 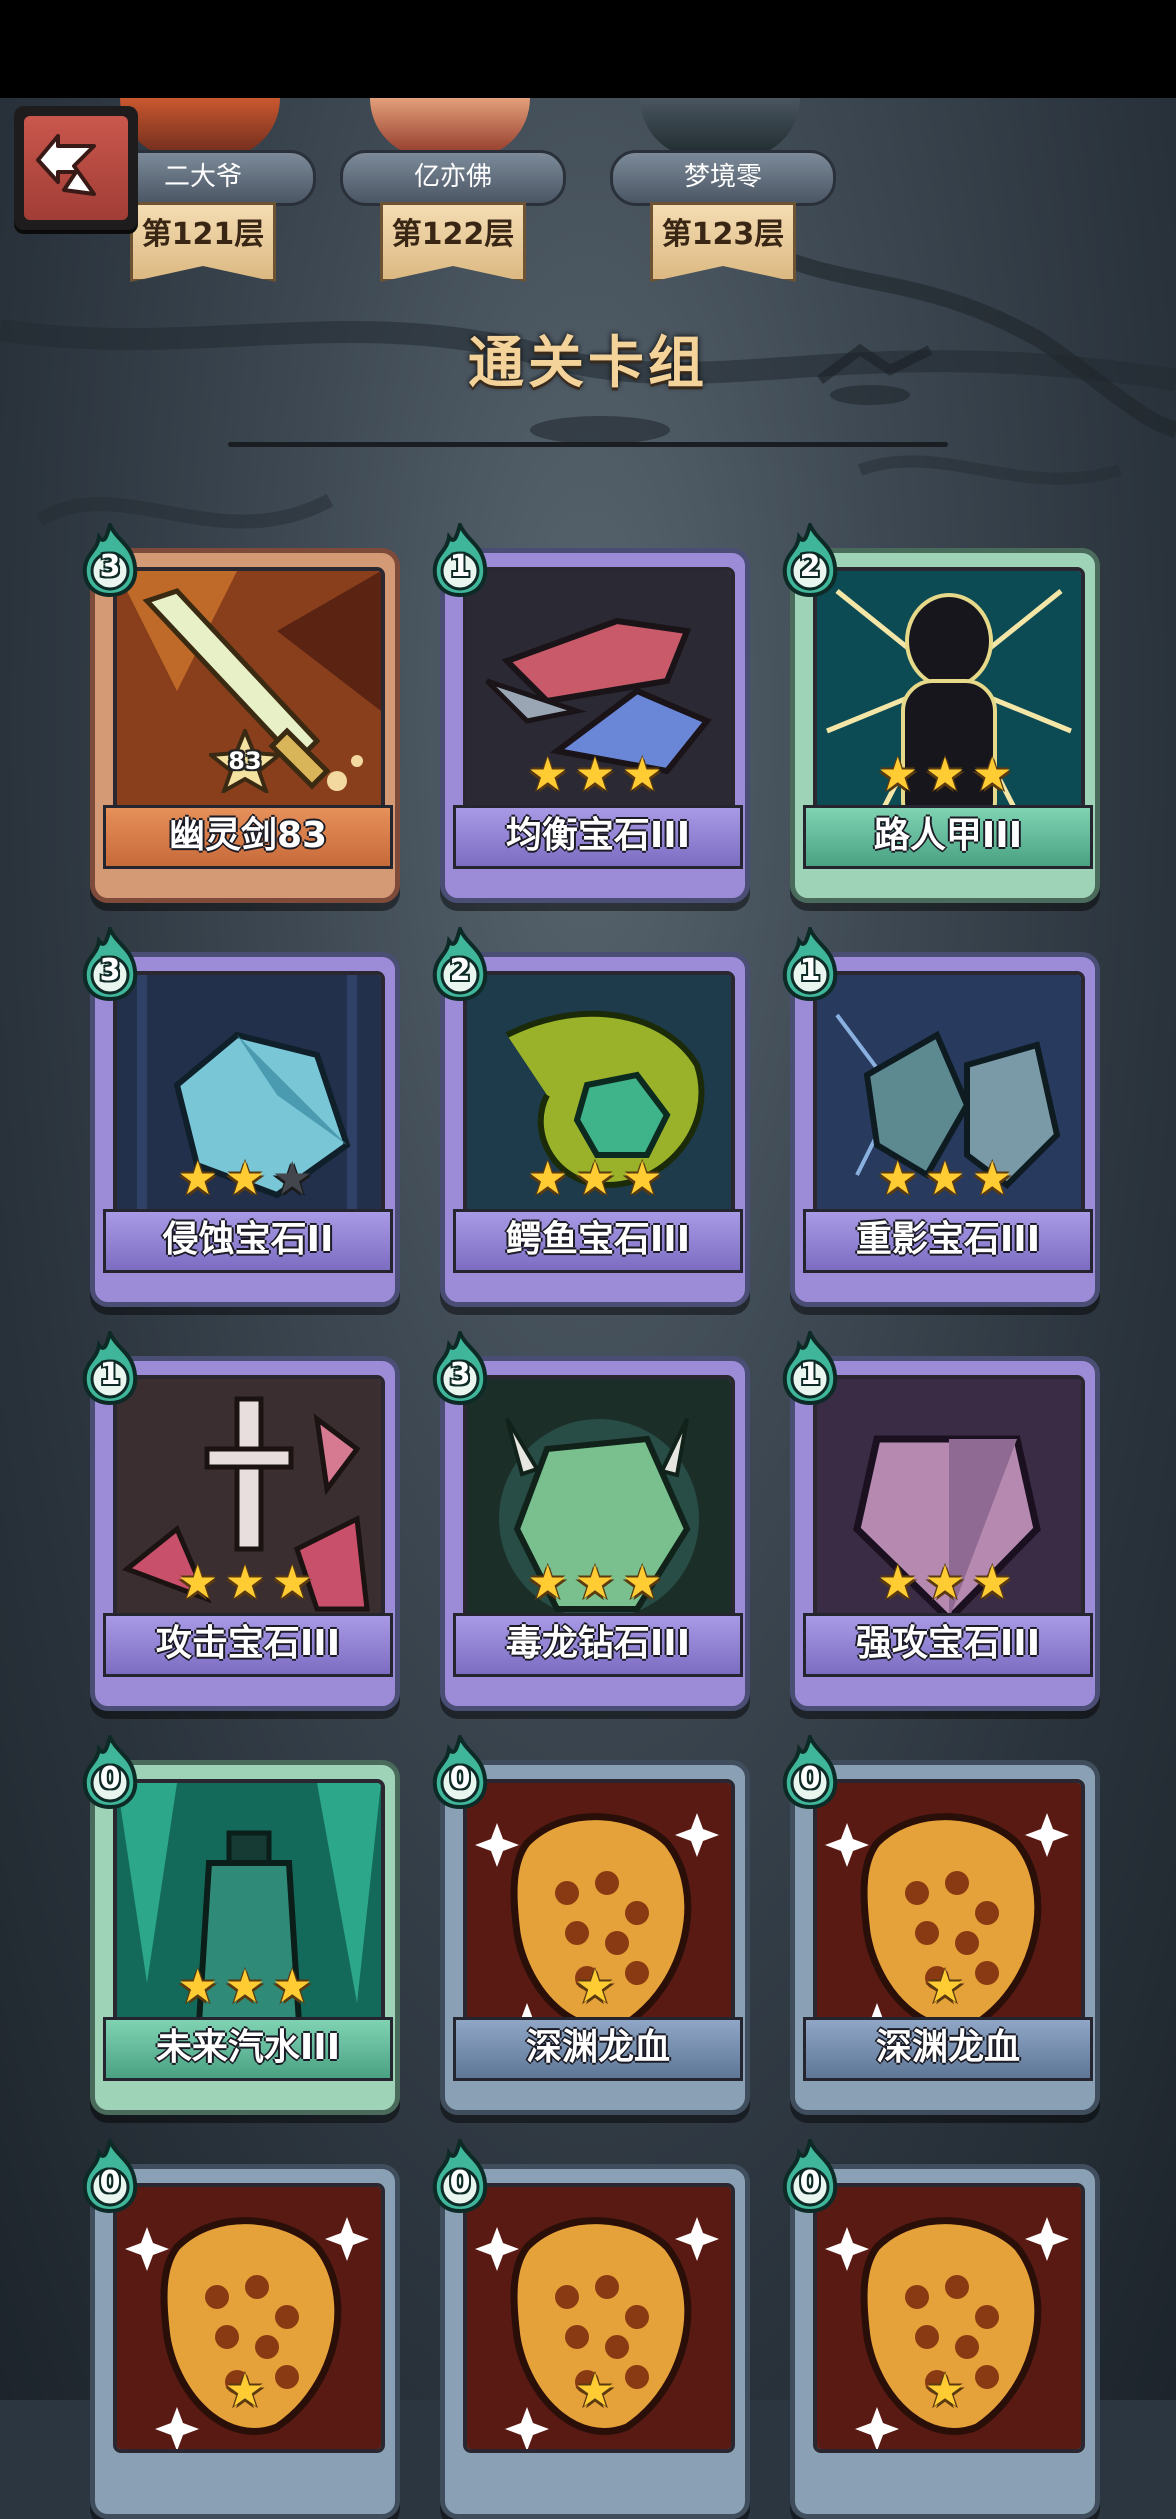 What do you see at coordinates (591, 1115) in the screenshot?
I see `card: ★ ★ ★ 鳄鱼宝石III 2` at bounding box center [591, 1115].